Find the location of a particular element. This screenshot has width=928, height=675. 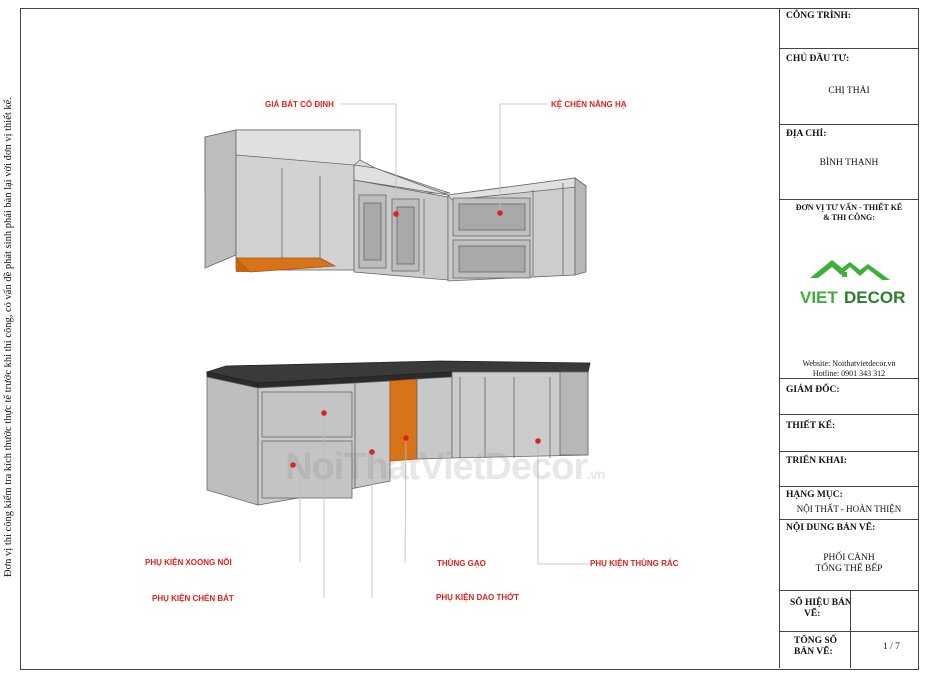

owner-value: CHỊ THẢI is located at coordinates (849, 91).